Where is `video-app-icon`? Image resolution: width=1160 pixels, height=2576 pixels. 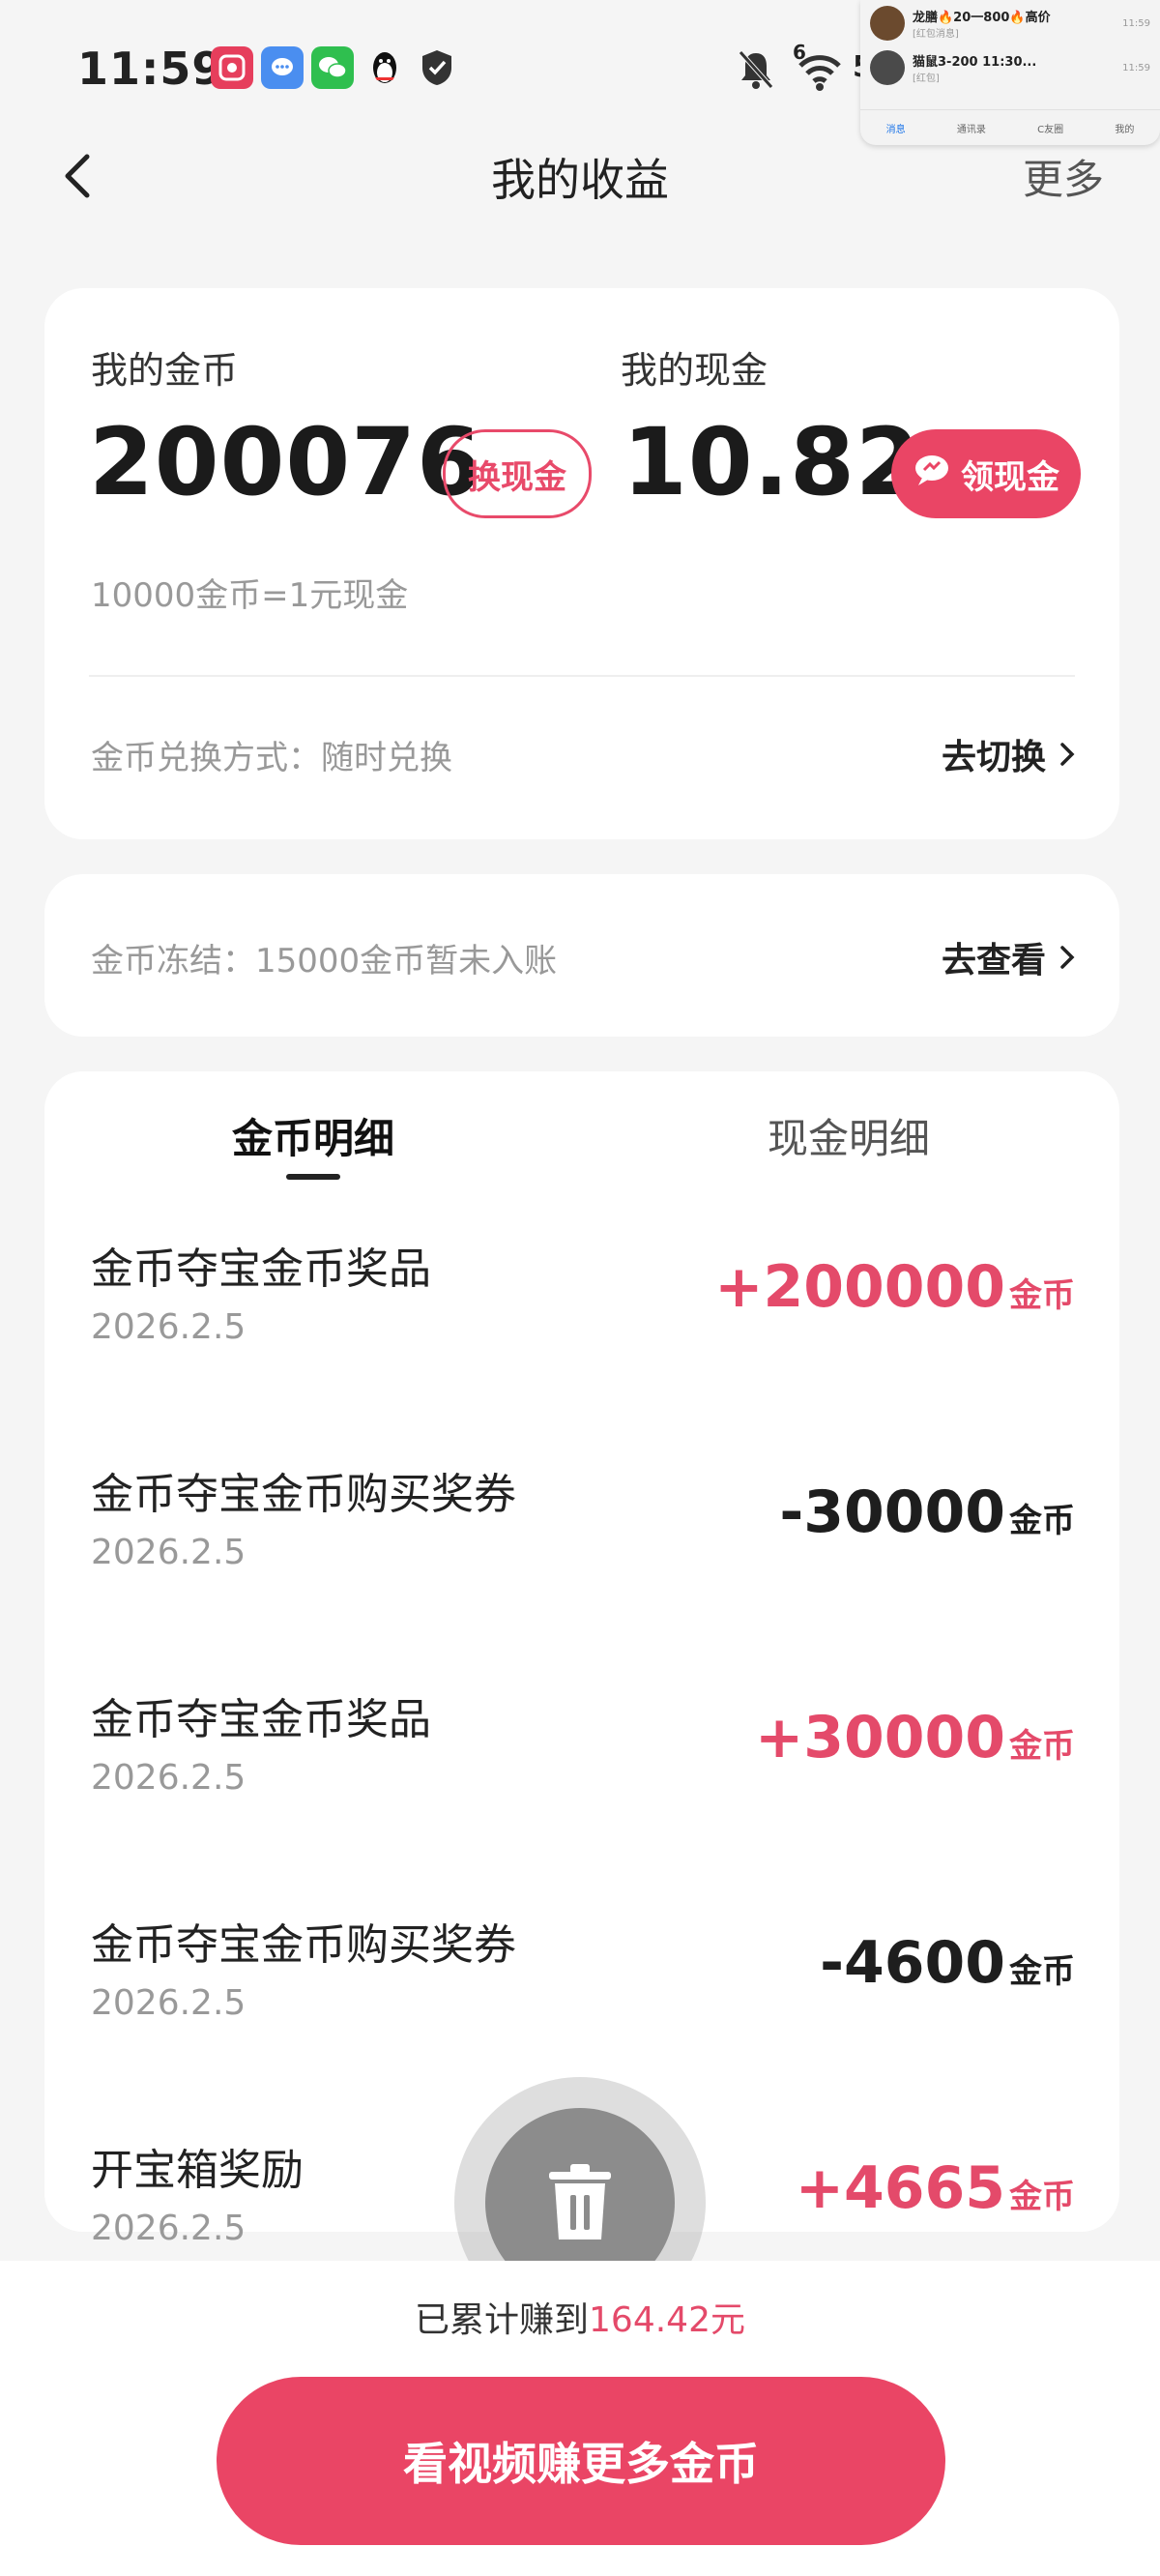
video-app-icon is located at coordinates (232, 67).